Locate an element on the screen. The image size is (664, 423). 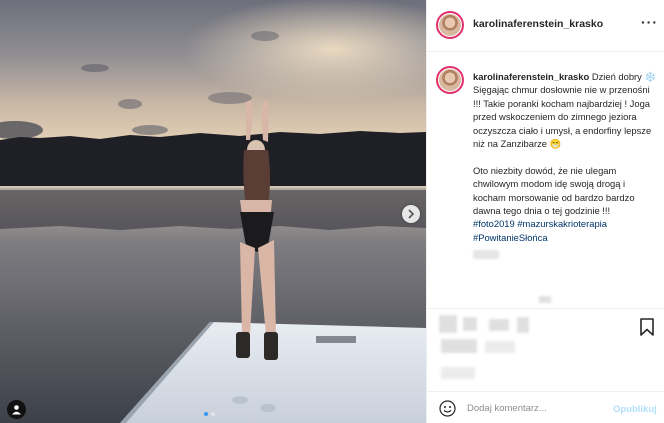
user-tag-button is located at coordinates (16, 409).